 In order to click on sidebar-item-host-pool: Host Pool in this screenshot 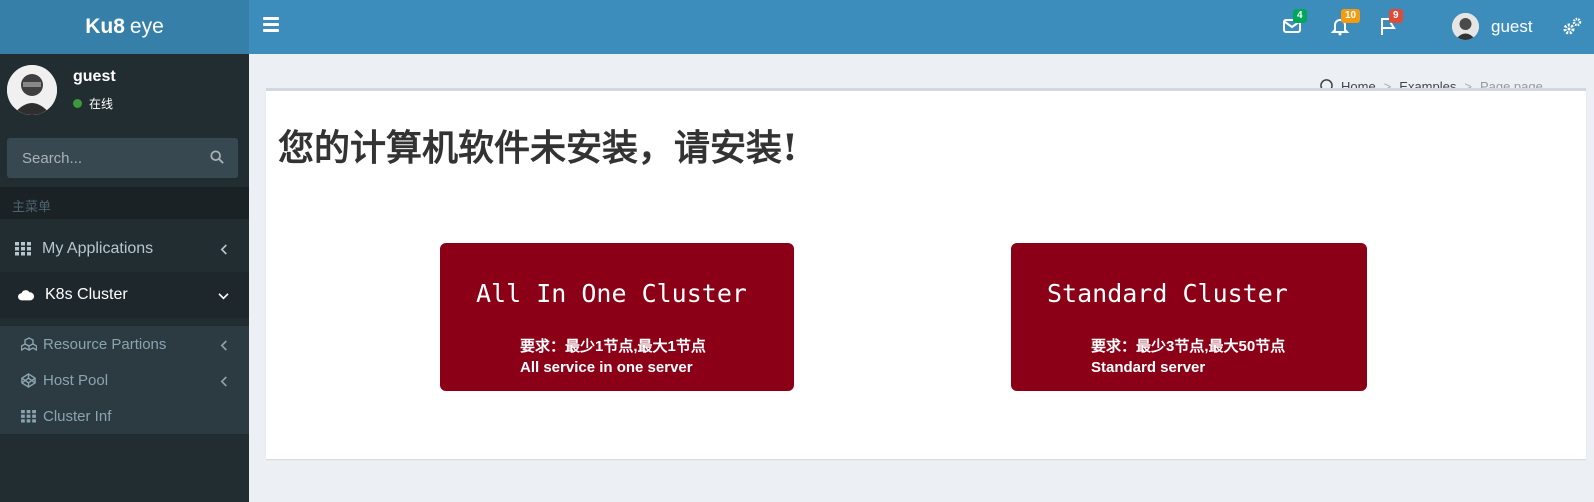, I will do `click(124, 380)`.